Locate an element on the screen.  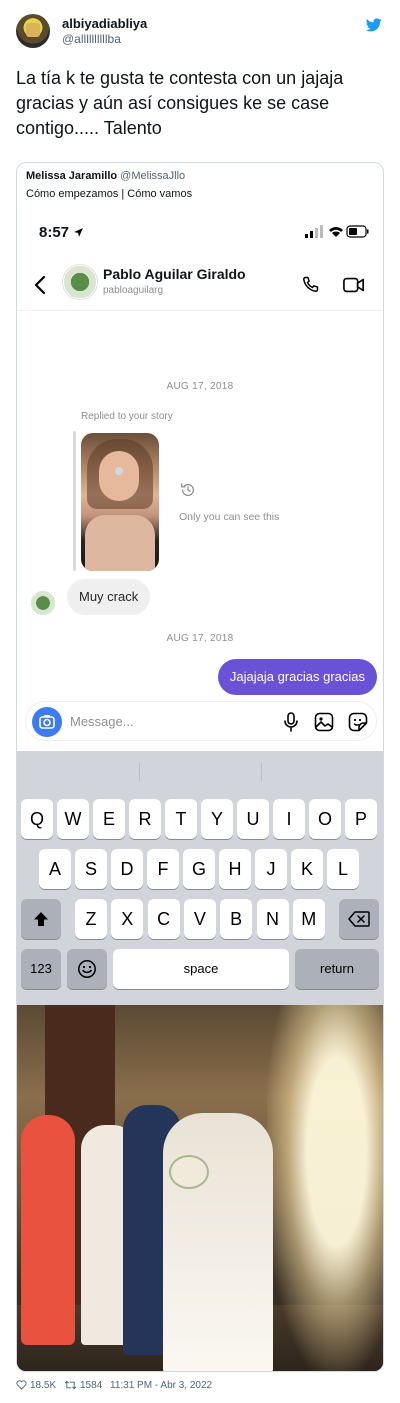
camera-button is located at coordinates (47, 722).